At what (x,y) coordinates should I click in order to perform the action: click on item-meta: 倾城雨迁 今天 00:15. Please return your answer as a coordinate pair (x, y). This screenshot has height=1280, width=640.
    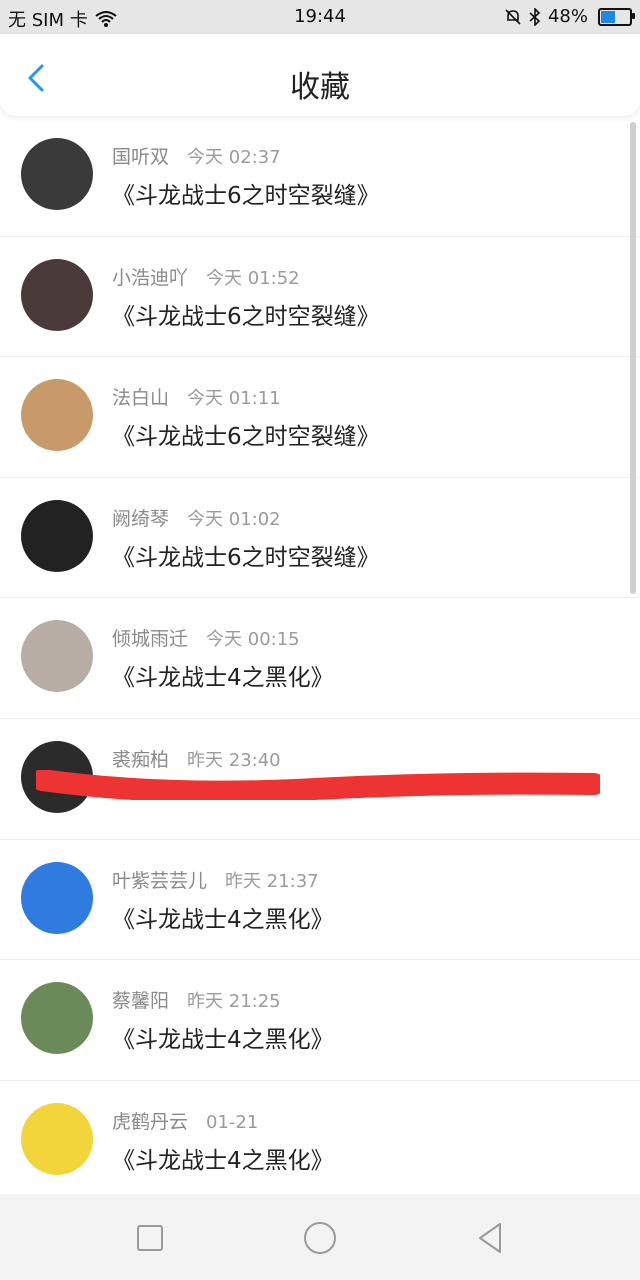
    Looking at the image, I should click on (206, 637).